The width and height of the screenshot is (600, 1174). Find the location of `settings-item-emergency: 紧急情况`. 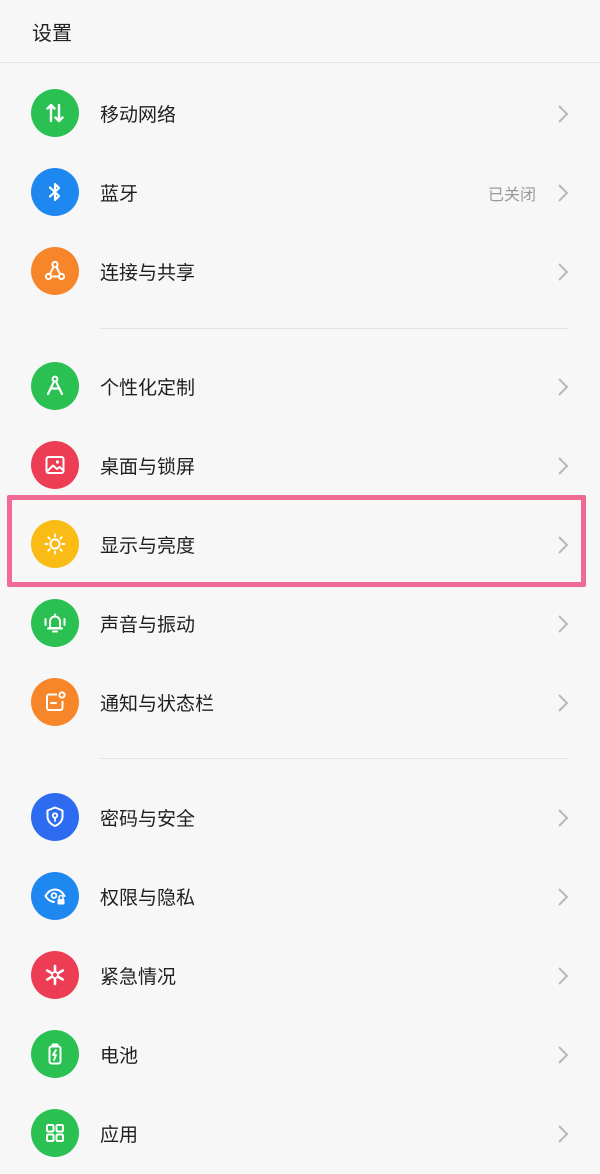

settings-item-emergency: 紧急情况 is located at coordinates (300, 975).